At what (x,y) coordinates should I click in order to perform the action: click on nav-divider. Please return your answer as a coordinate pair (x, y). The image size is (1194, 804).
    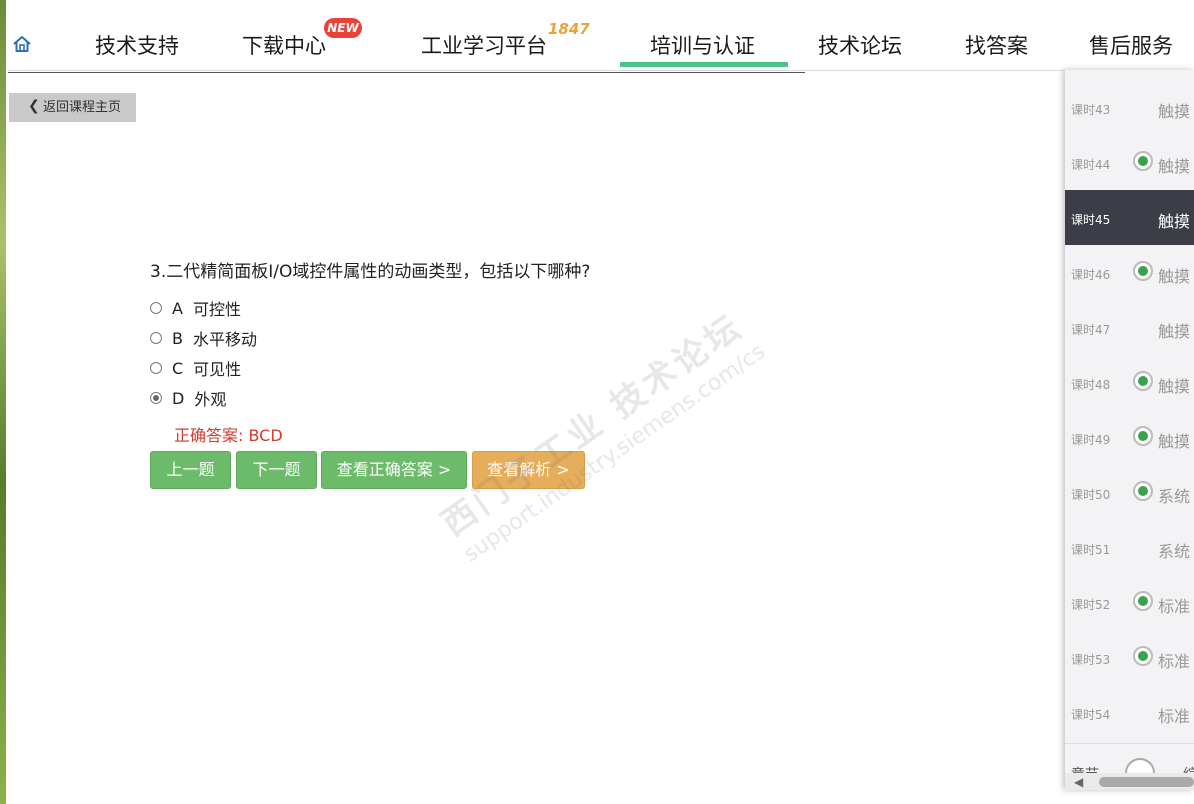
    Looking at the image, I should click on (406, 72).